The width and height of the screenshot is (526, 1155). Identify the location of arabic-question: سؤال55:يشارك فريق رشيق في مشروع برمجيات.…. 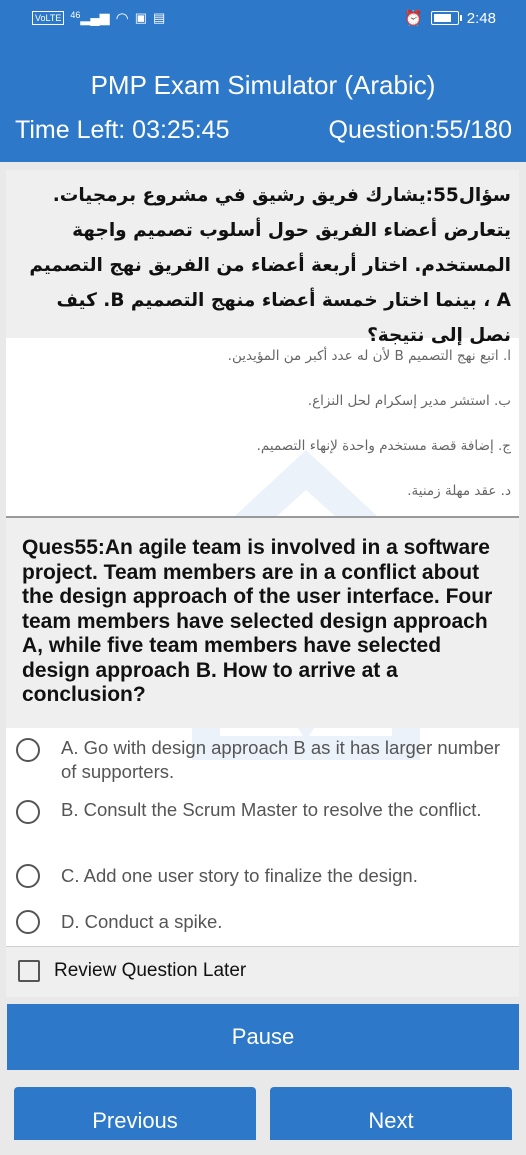
(262, 258).